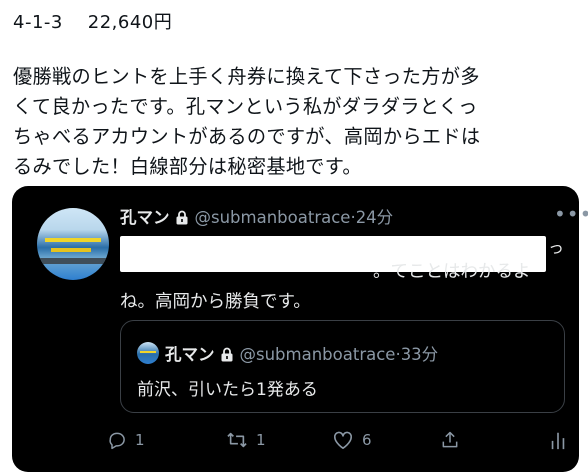 The image size is (588, 476). Describe the element at coordinates (215, 302) in the screenshot. I see `post-text-line: ね。高岡から勝負です。` at that location.